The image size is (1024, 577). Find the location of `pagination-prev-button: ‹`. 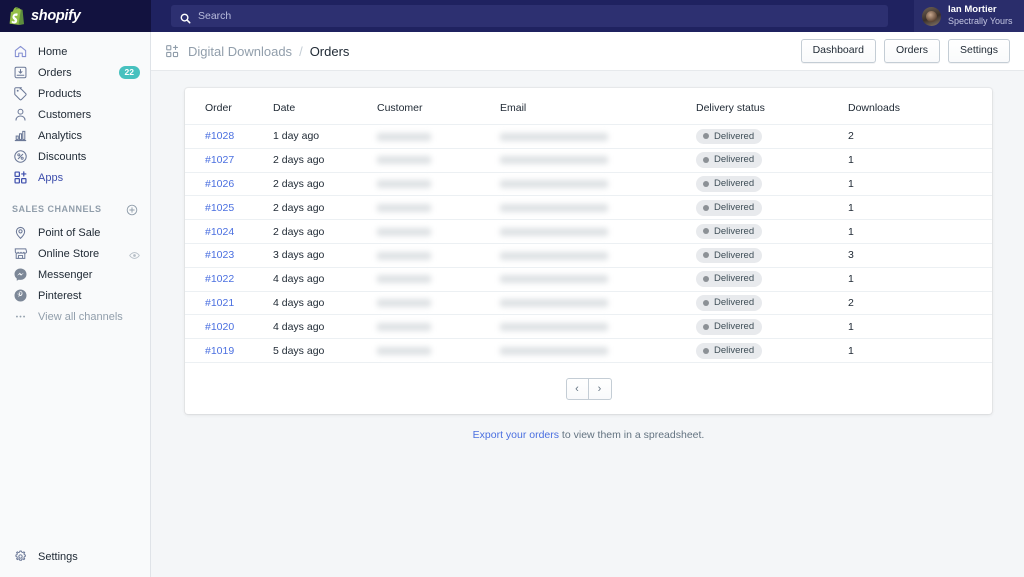

pagination-prev-button: ‹ is located at coordinates (577, 388).